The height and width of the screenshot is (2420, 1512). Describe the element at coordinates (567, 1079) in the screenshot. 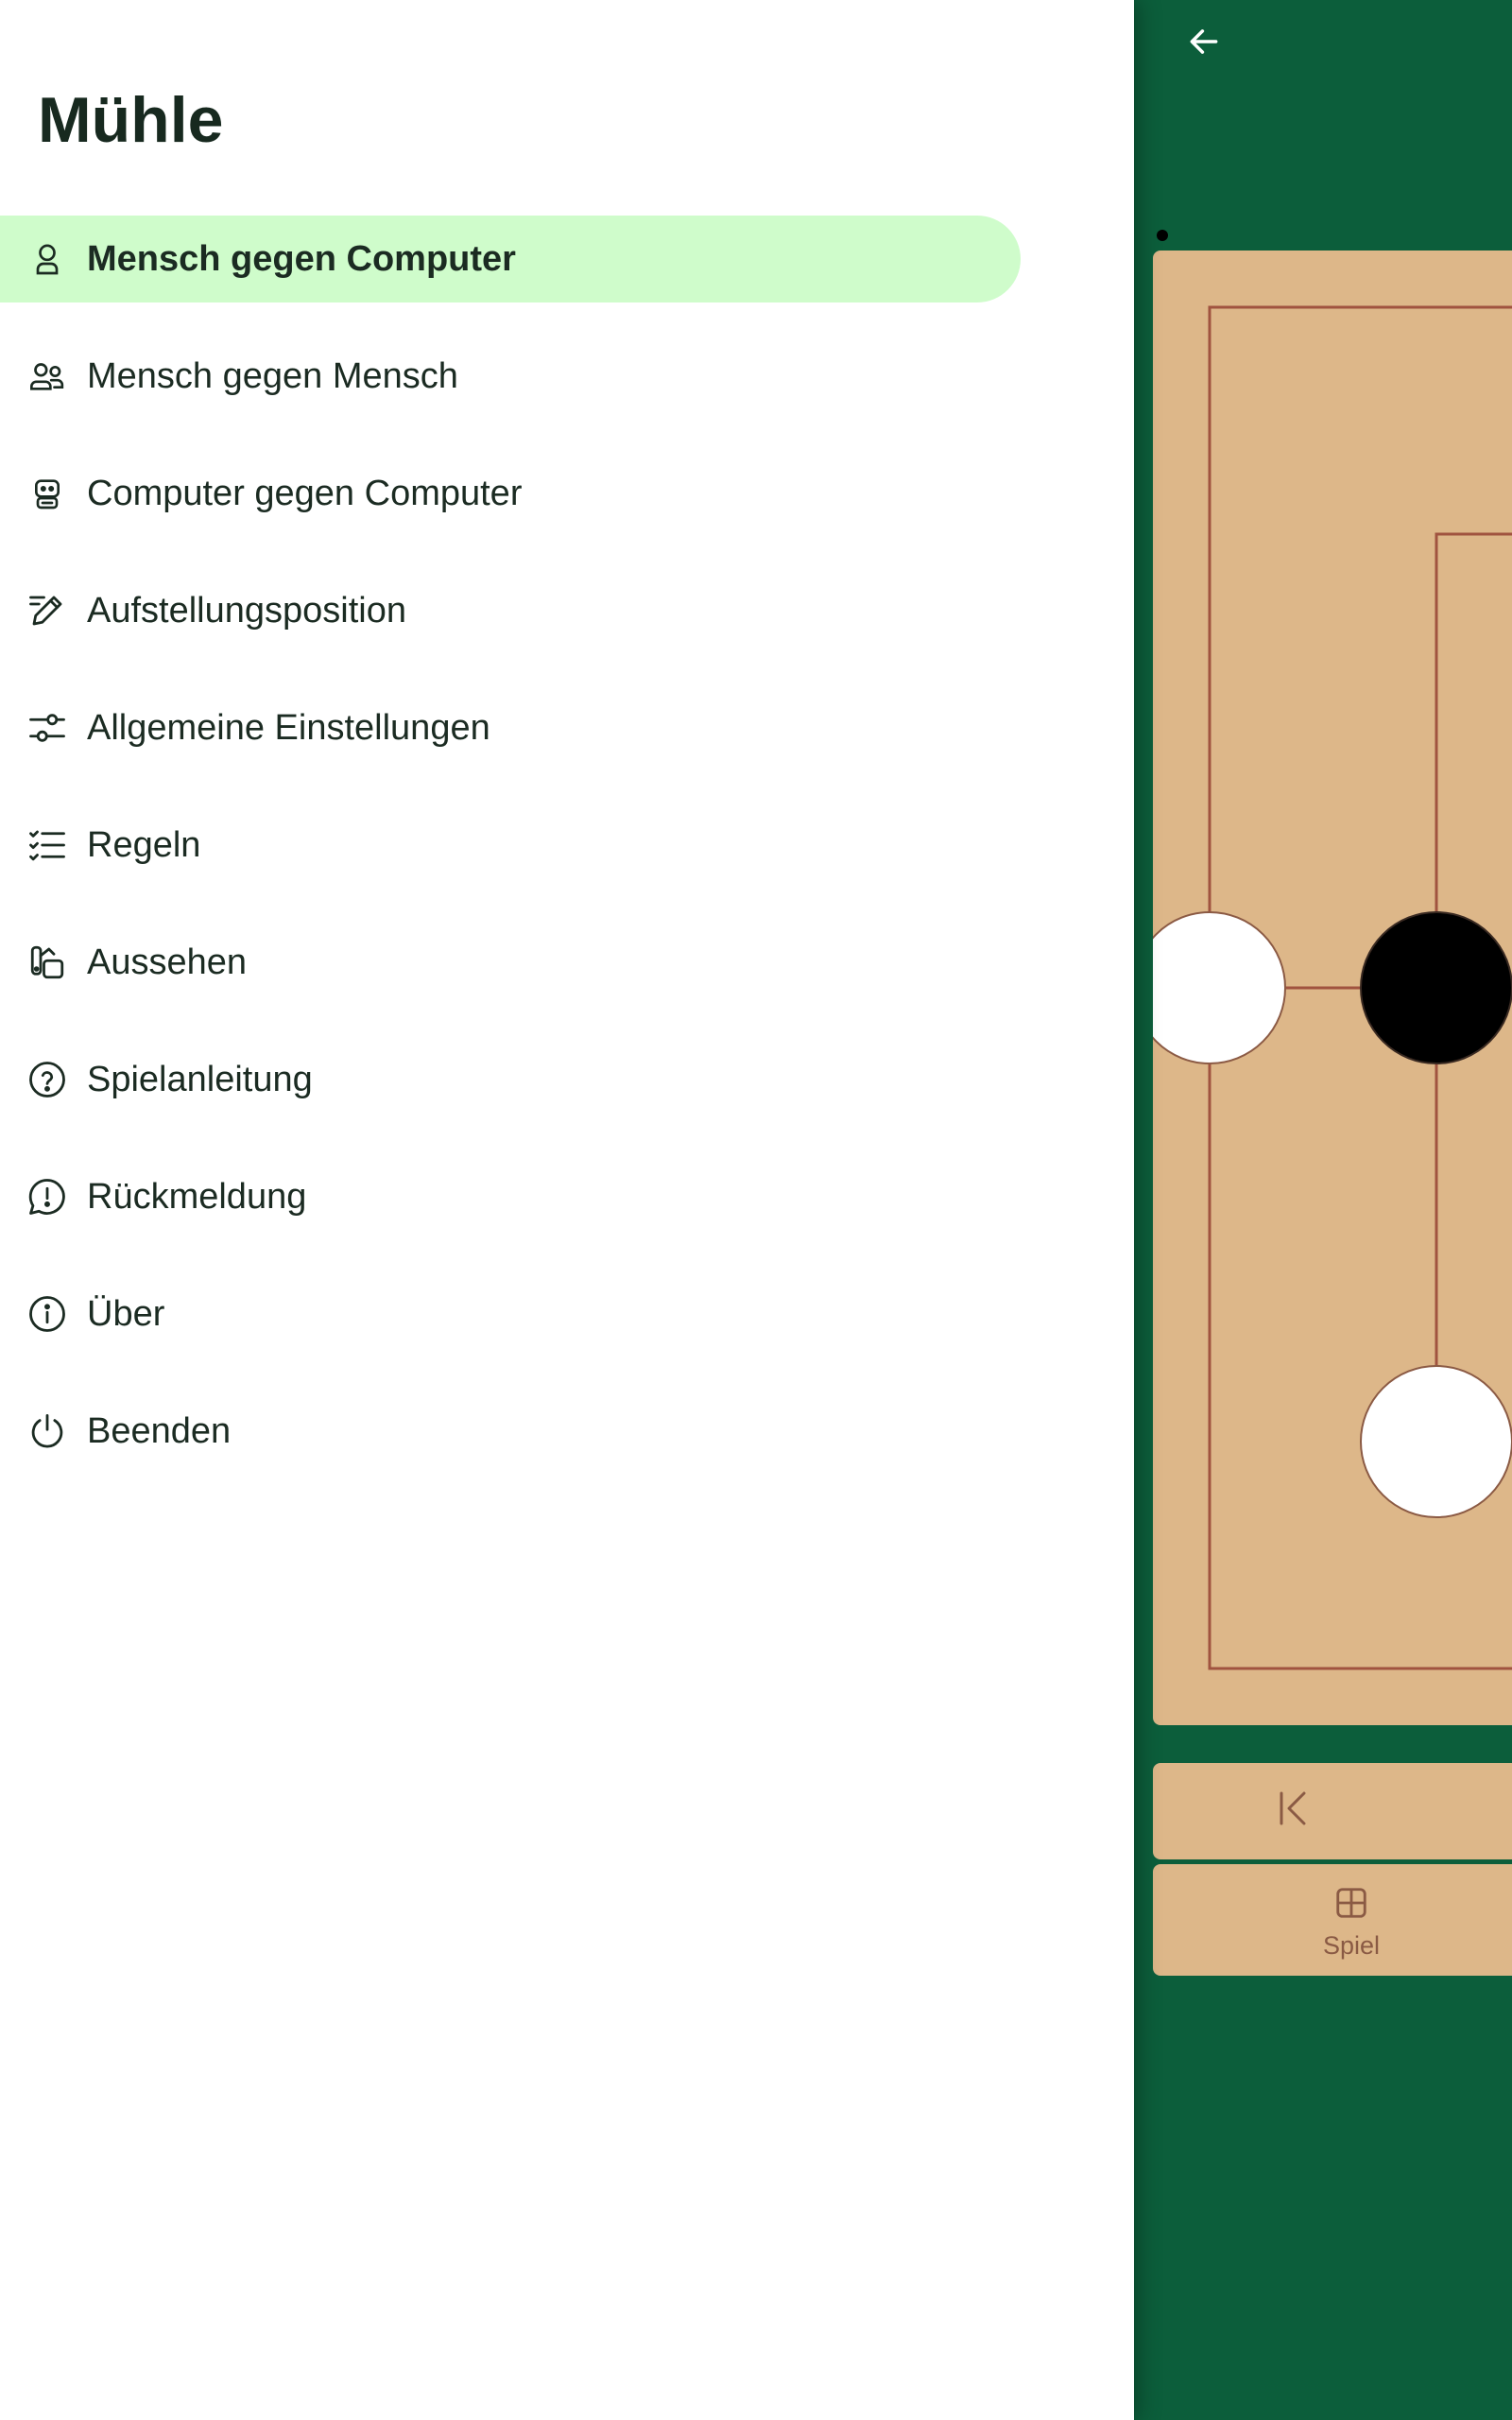

I see `menu-item-instructions: Spielanleitung` at that location.